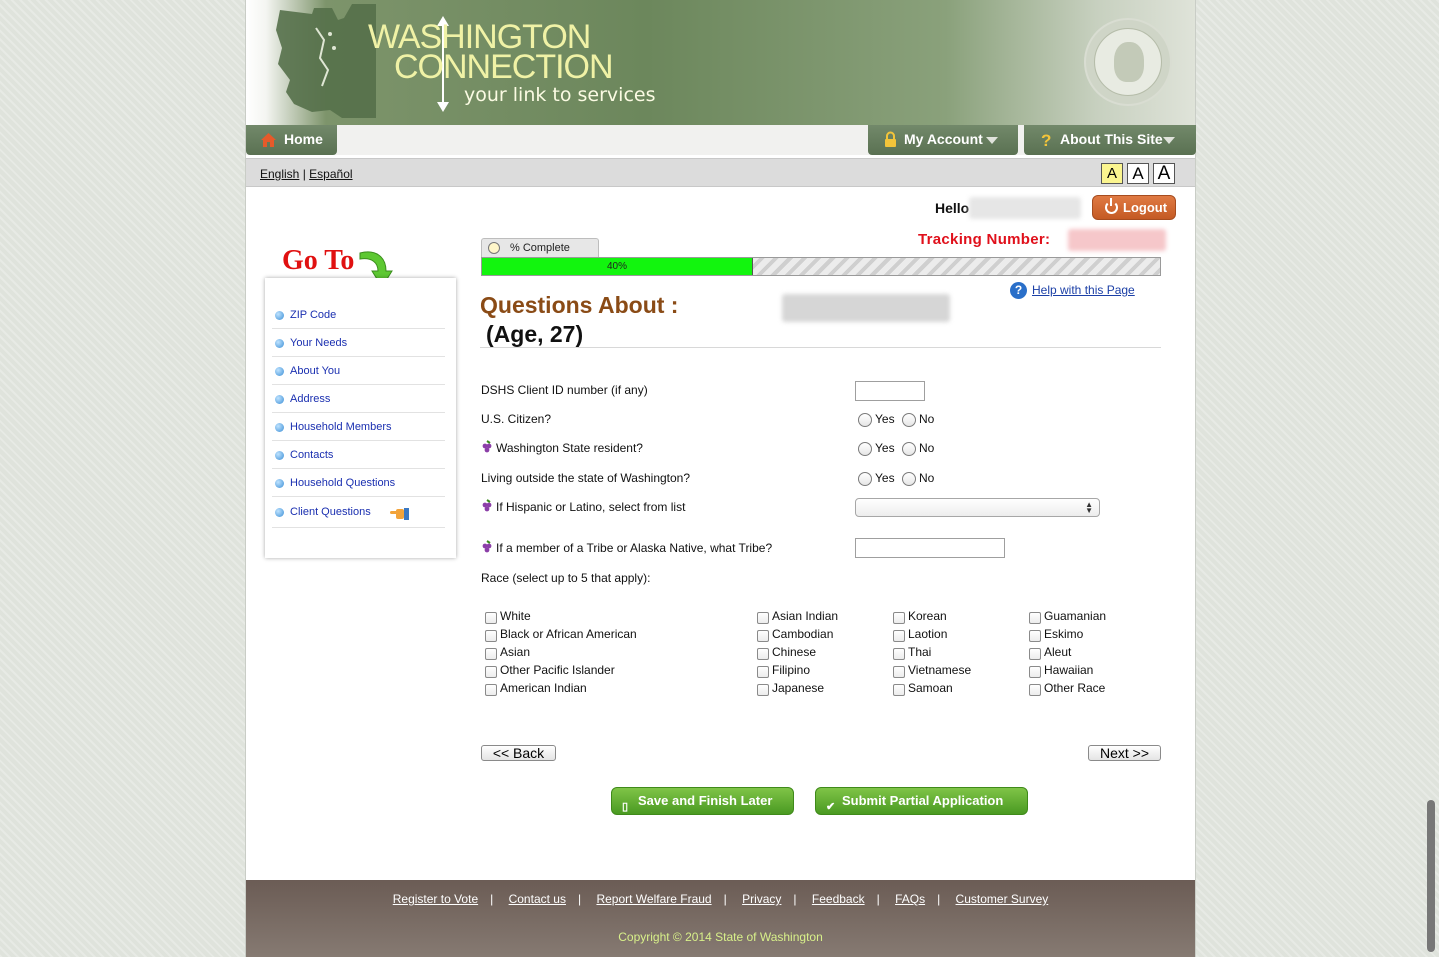 Image resolution: width=1439 pixels, height=957 pixels. Describe the element at coordinates (313, 315) in the screenshot. I see `sidebar-item-label: ZIP Code` at that location.